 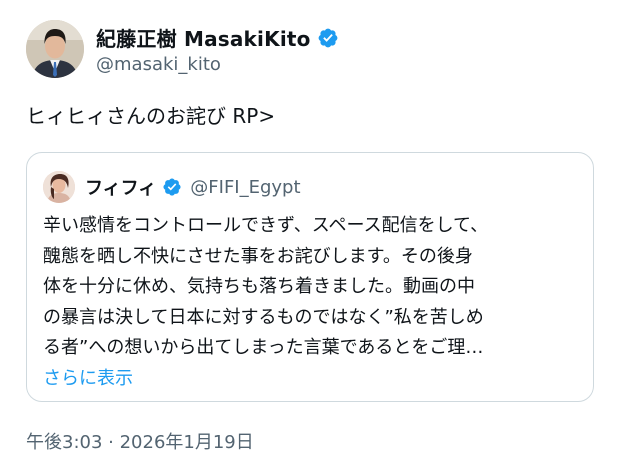 I want to click on author-name-row: 紀藤正樹 MasakiKito, so click(x=217, y=37).